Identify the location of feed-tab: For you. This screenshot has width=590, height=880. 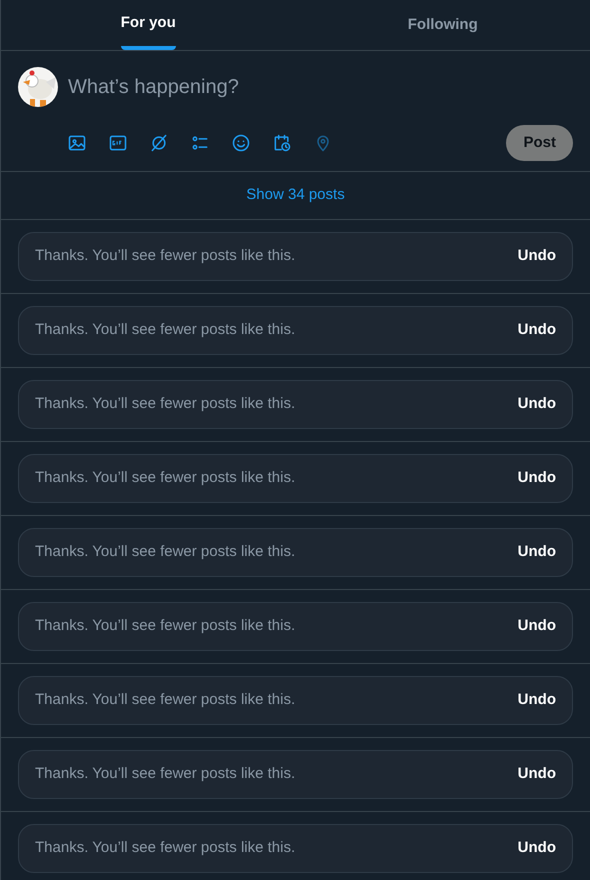
(148, 25).